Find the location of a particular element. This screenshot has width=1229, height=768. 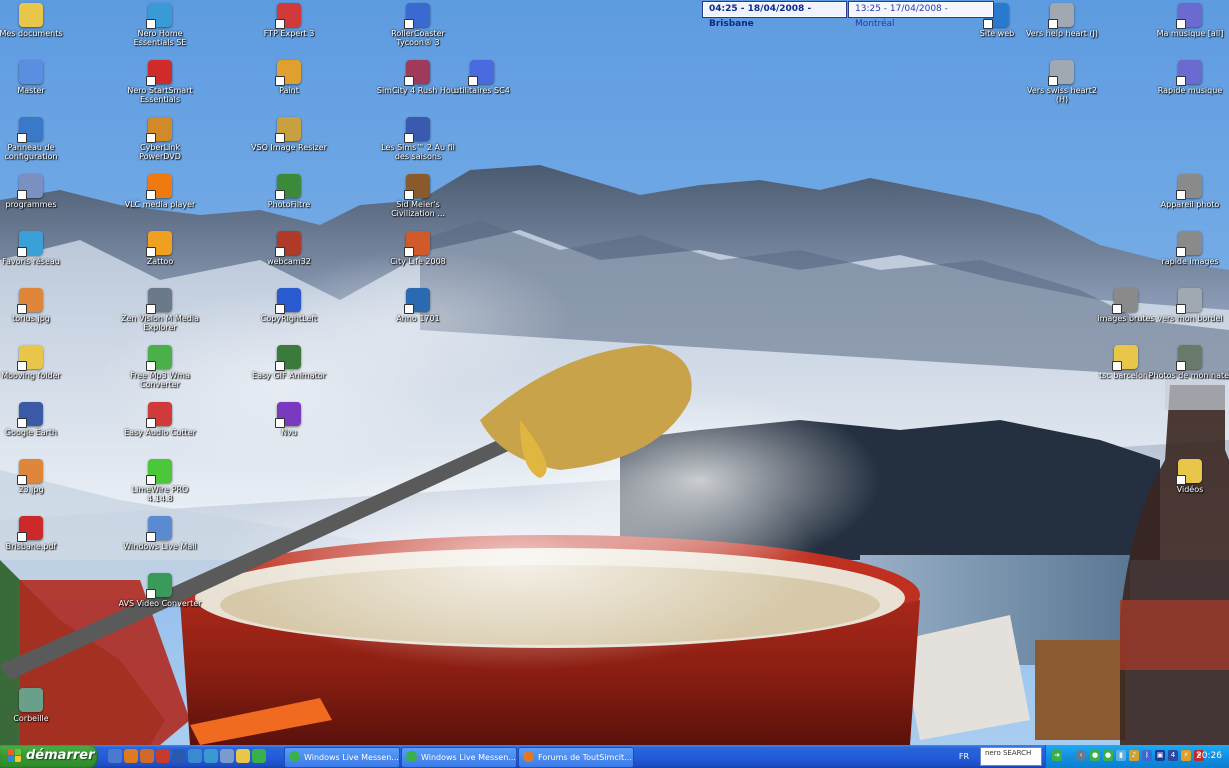

powerdvd-icon is located at coordinates (159, 130).